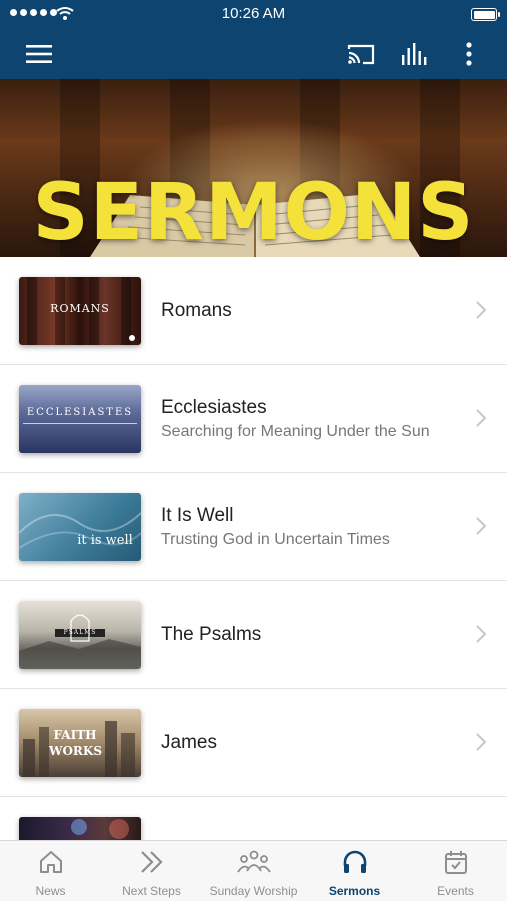  What do you see at coordinates (80, 527) in the screenshot?
I see `sermon-thumbnail: it is well` at bounding box center [80, 527].